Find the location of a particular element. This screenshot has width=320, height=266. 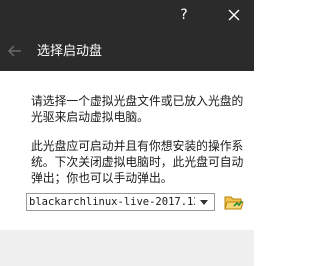

instruction-text: 请选择一个虚拟光盘文件或已放入光盘的光驱来启动虚拟电脑。 is located at coordinates (137, 109).